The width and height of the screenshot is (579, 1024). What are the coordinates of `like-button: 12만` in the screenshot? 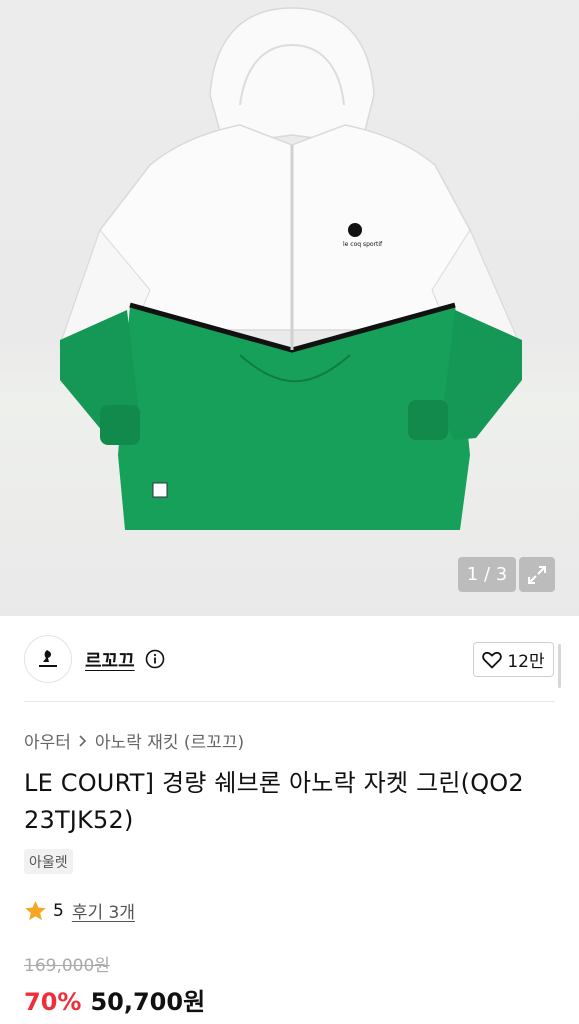 It's located at (513, 659).